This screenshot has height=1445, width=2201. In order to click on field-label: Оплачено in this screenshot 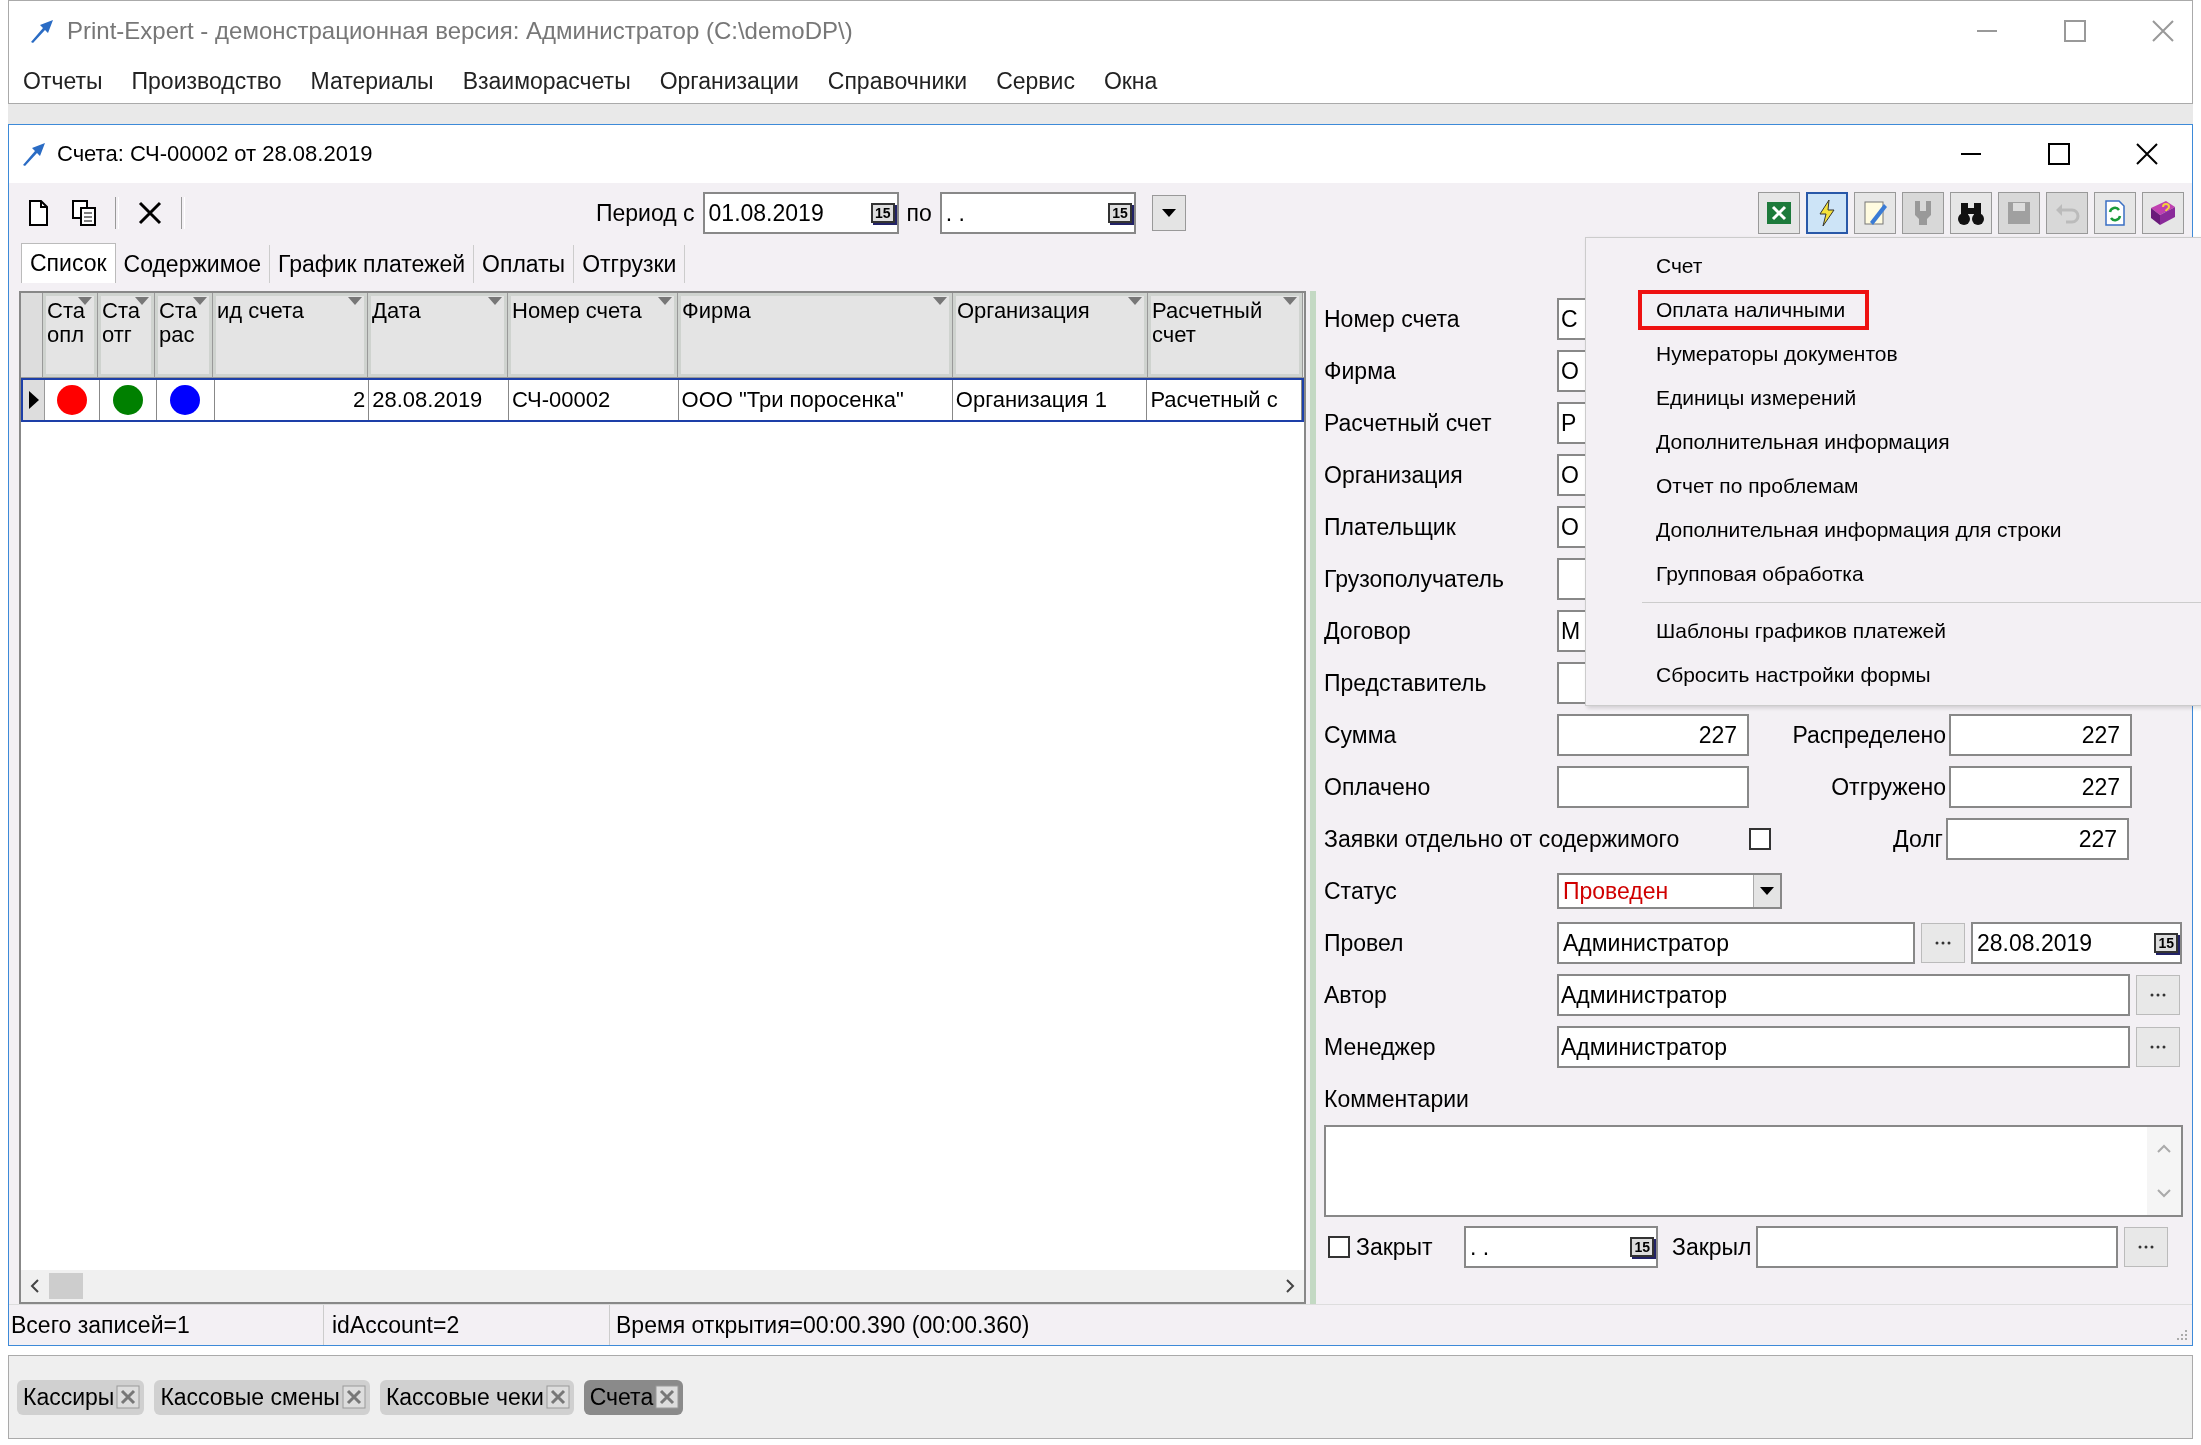, I will do `click(1378, 787)`.